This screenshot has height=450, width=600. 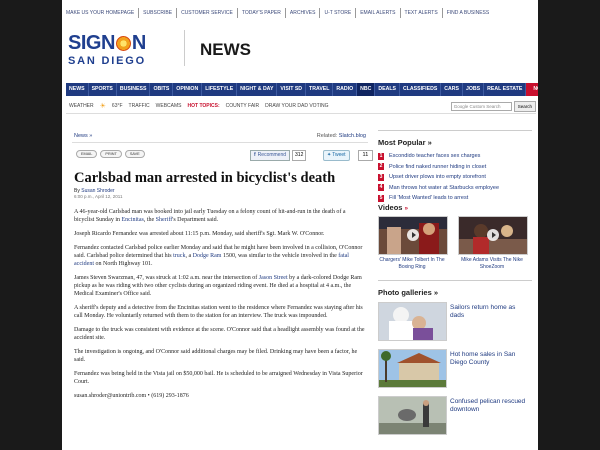 What do you see at coordinates (164, 220) in the screenshot?
I see `link-sheriff: Sheriff` at bounding box center [164, 220].